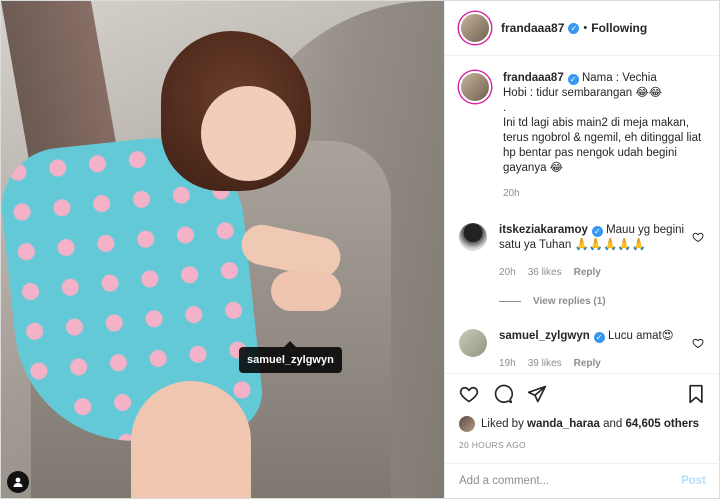 This screenshot has height=499, width=720. What do you see at coordinates (563, 424) in the screenshot?
I see `liker-username: wanda_haraa` at bounding box center [563, 424].